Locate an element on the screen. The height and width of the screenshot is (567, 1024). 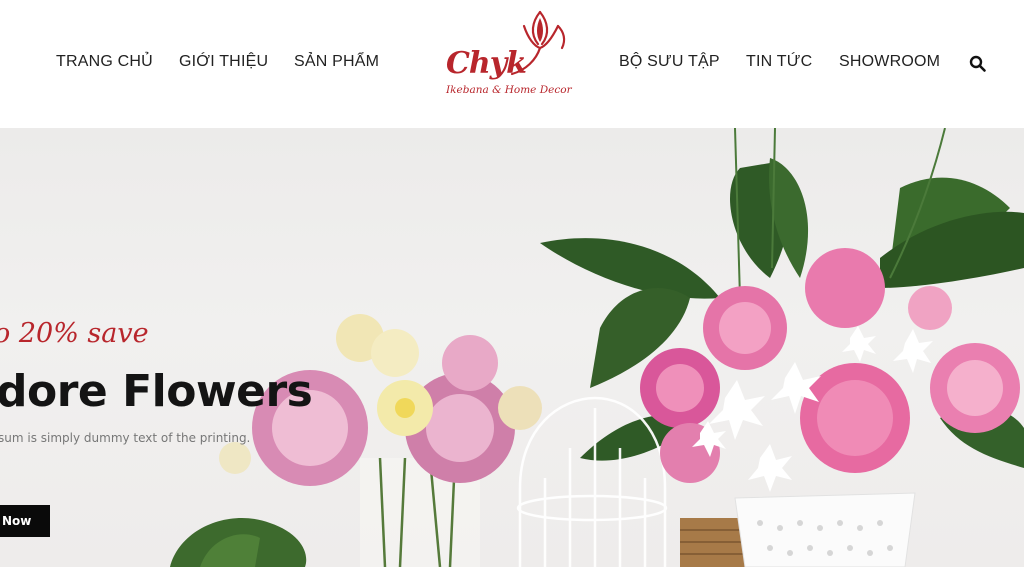
site-logo: Chyk Ikebana & Home Decor is located at coordinates (507, 56).